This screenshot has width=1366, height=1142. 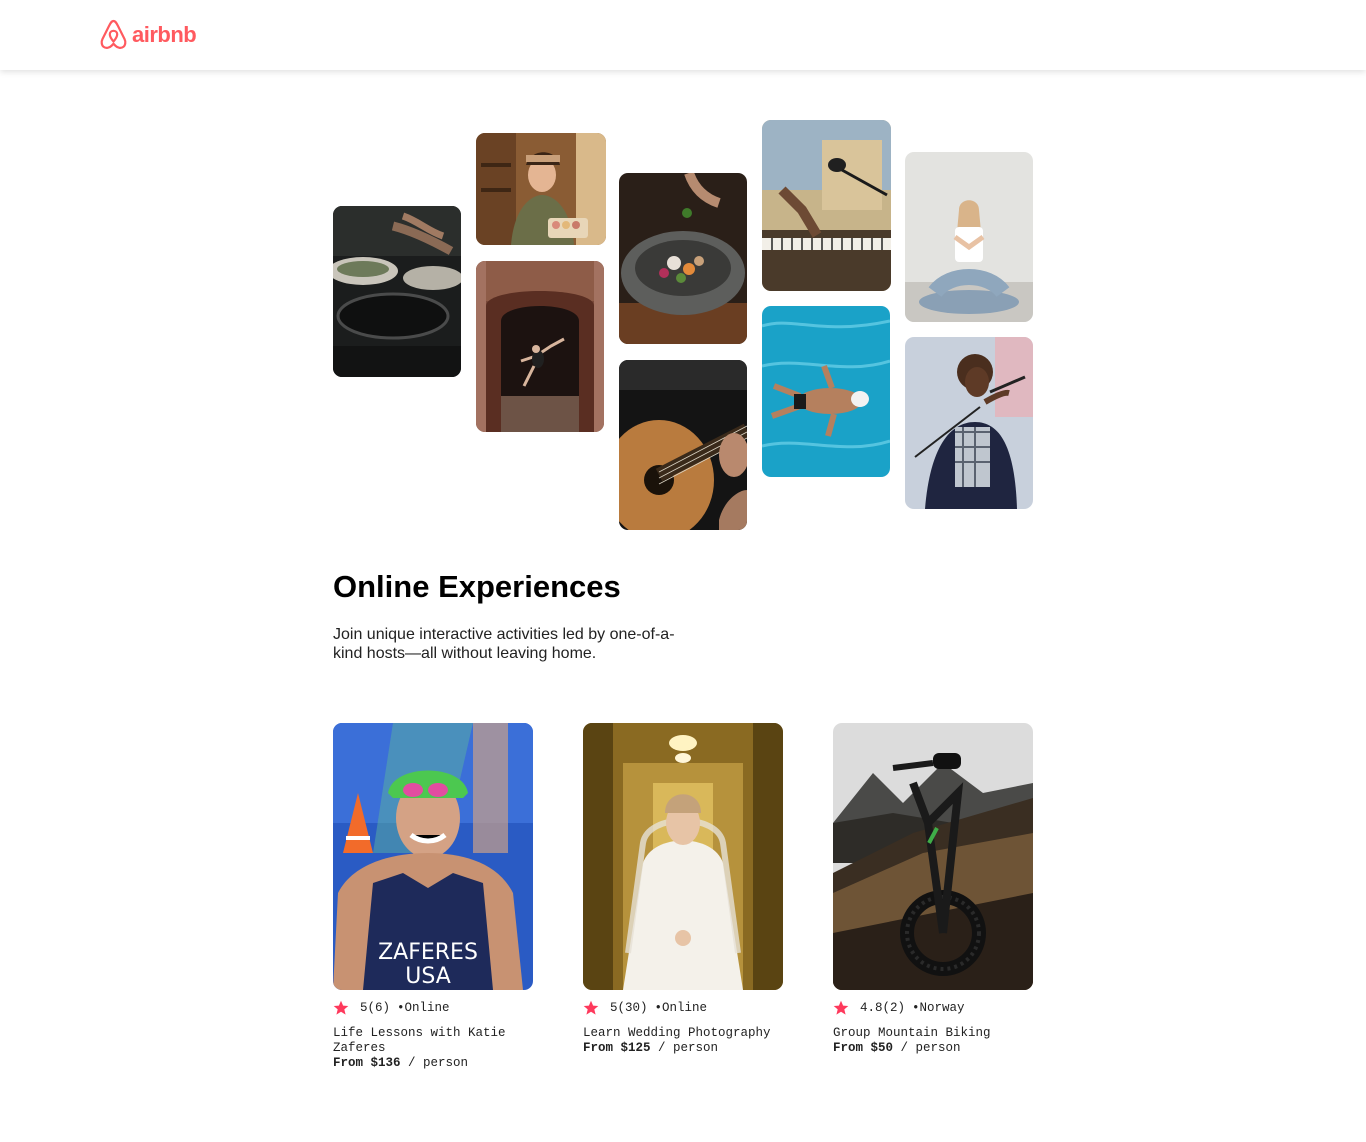 I want to click on airbnb-logo: airbnb, so click(x=148, y=34).